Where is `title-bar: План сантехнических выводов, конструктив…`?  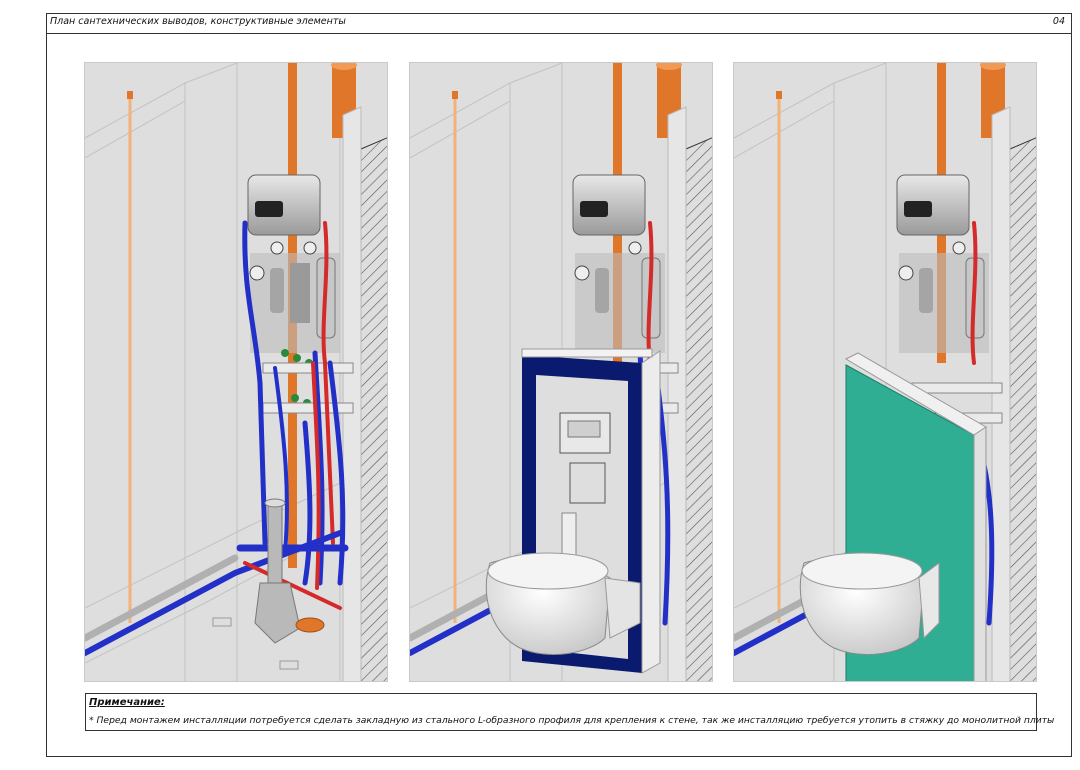 title-bar: План сантехнических выводов, конструктив… is located at coordinates (559, 24).